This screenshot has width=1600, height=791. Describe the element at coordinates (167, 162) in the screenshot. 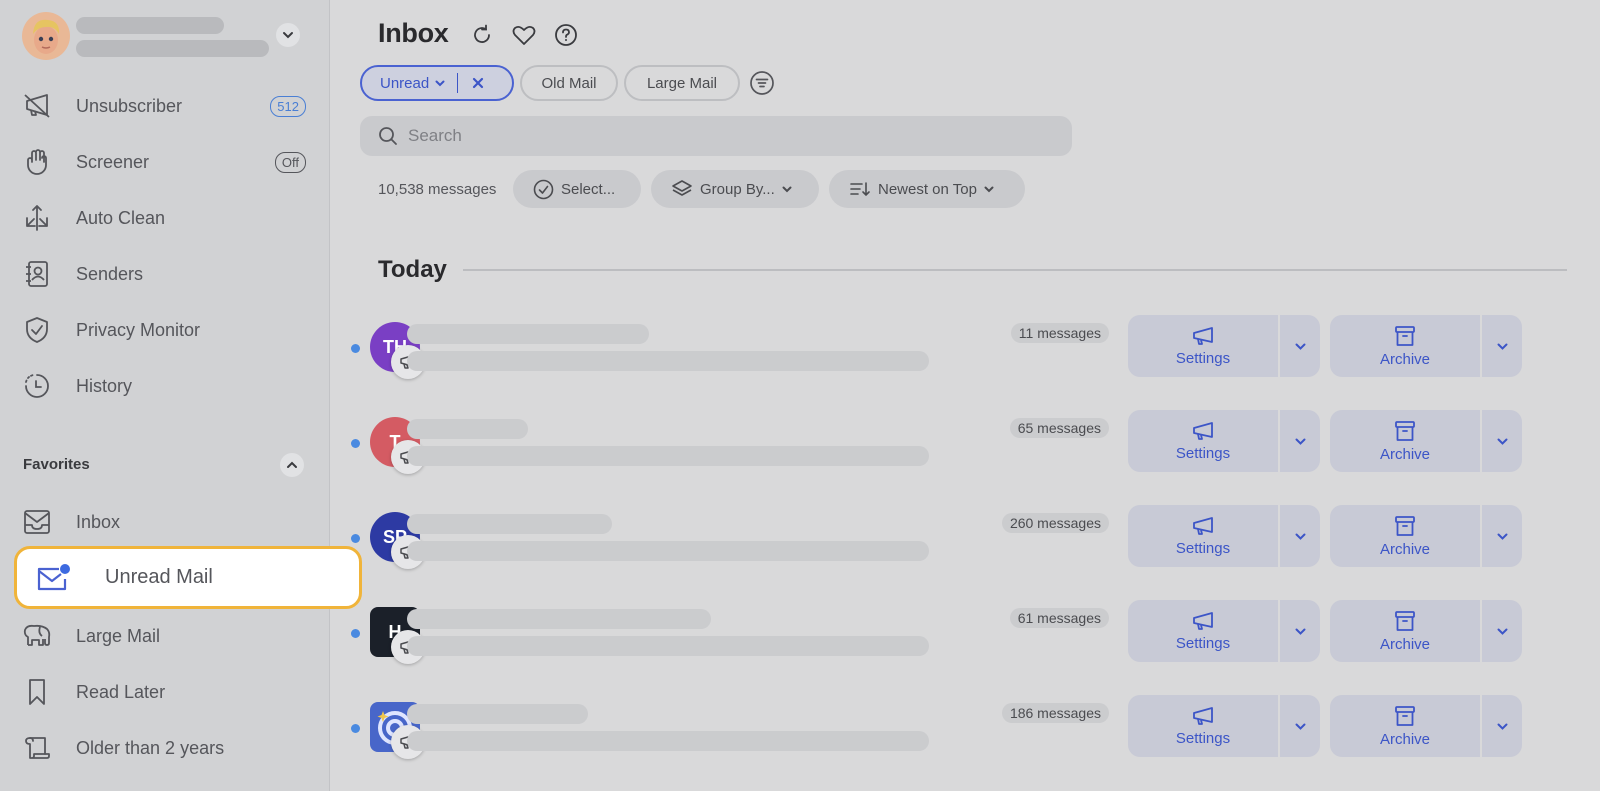

I see `sidebar-item-screener: Screener Off` at that location.